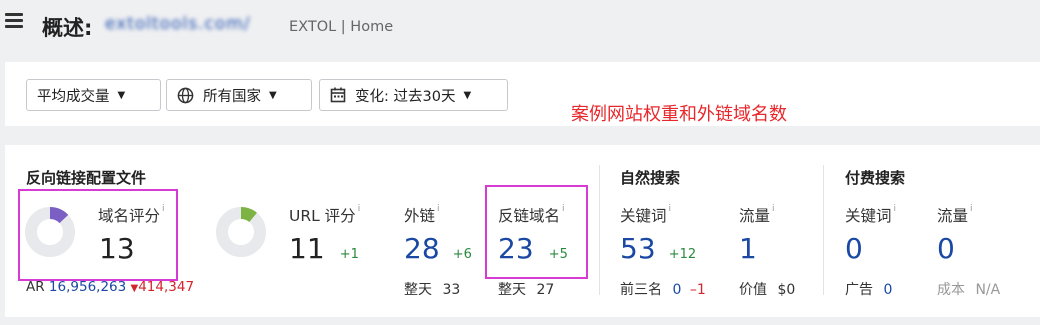  What do you see at coordinates (638, 248) in the screenshot?
I see `organic-keywords-value: 53` at bounding box center [638, 248].